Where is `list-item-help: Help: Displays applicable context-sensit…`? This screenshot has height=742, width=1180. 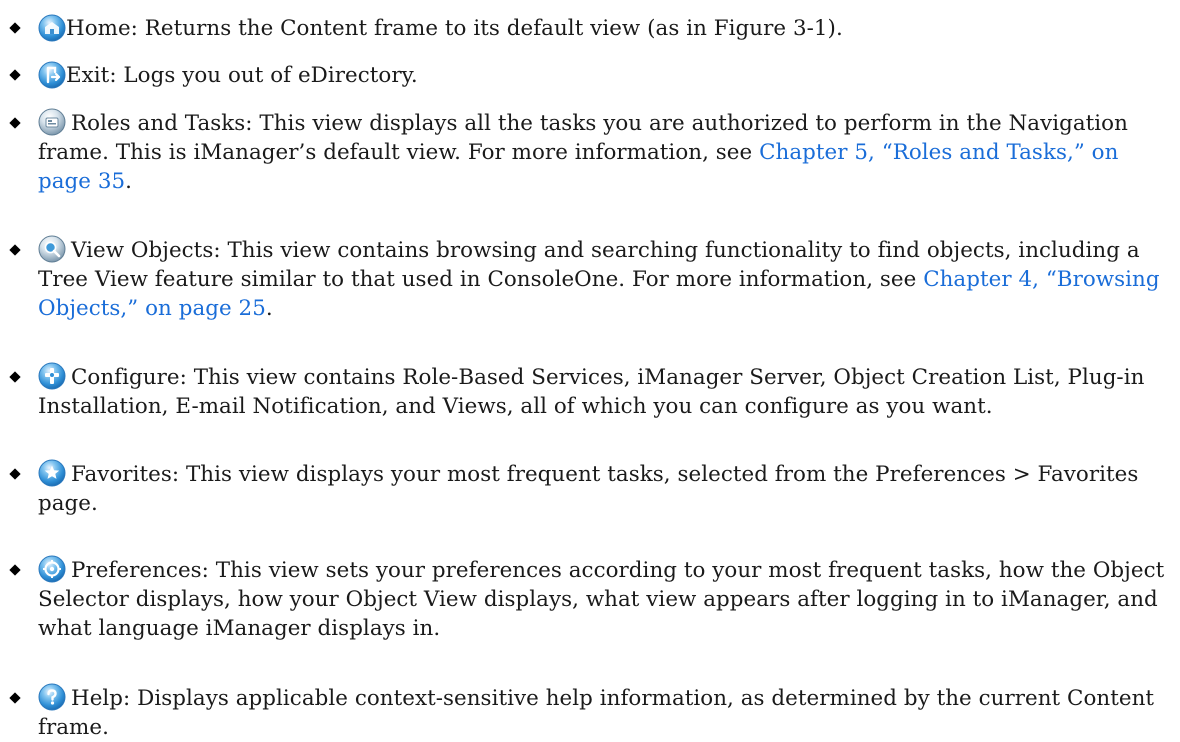
list-item-help: Help: Displays applicable context-sensit… is located at coordinates (590, 710).